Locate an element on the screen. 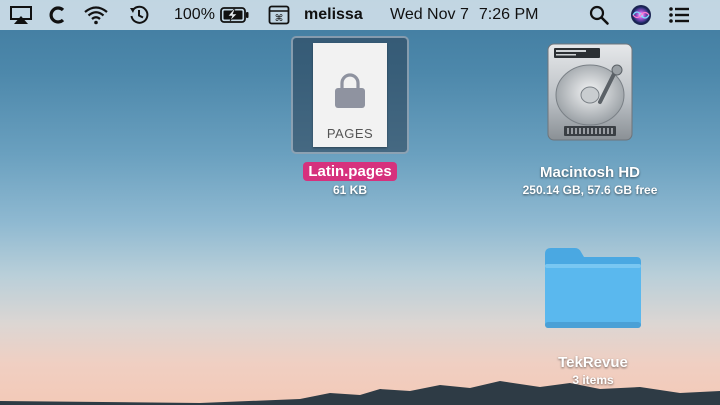 This screenshot has height=405, width=720. drive-name: Macintosh HD is located at coordinates (590, 172).